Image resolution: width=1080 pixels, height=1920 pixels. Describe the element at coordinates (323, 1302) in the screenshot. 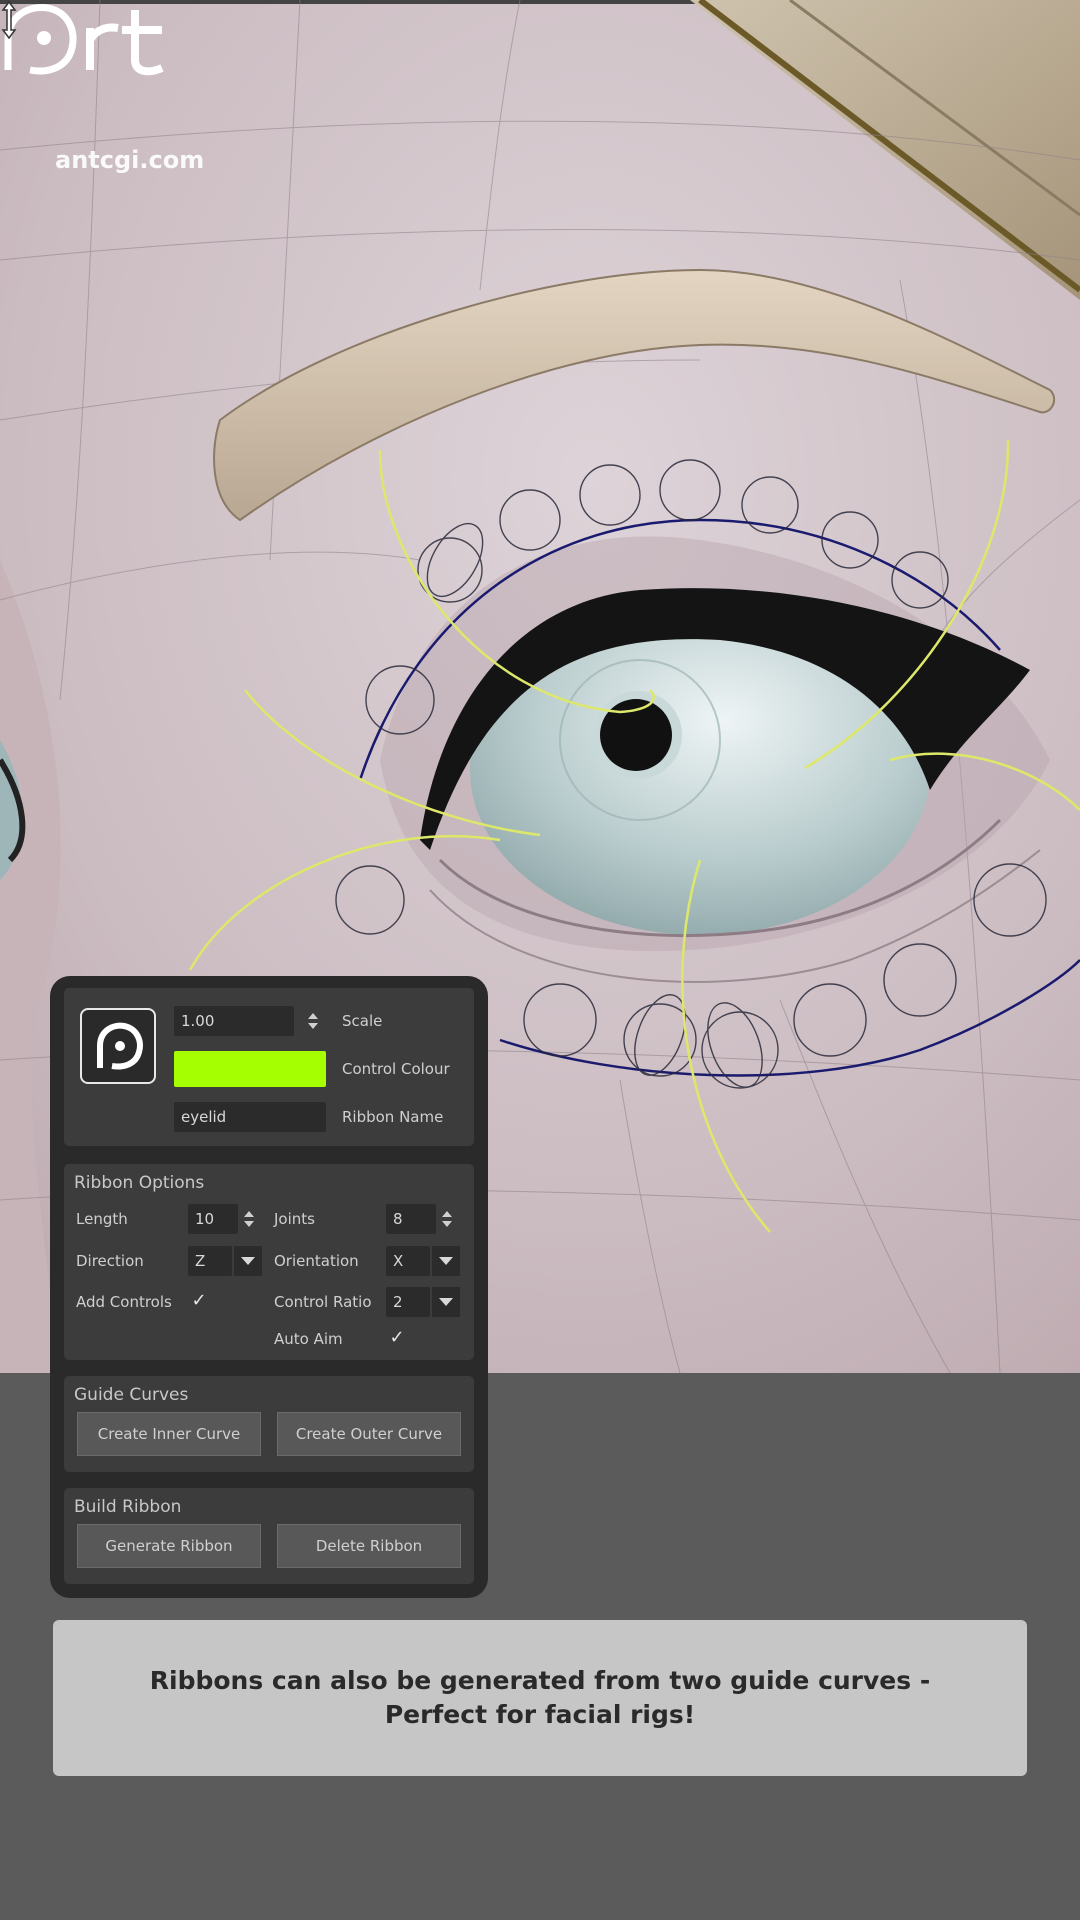

I see `control-ratio-label: Control Ratio` at that location.